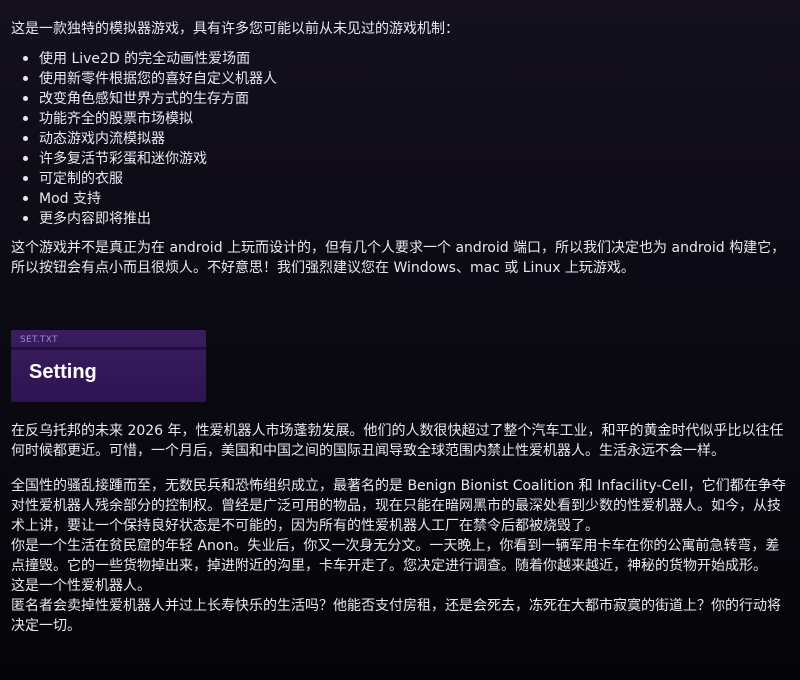 Image resolution: width=800 pixels, height=680 pixels. What do you see at coordinates (108, 348) in the screenshot?
I see `banner-divider` at bounding box center [108, 348].